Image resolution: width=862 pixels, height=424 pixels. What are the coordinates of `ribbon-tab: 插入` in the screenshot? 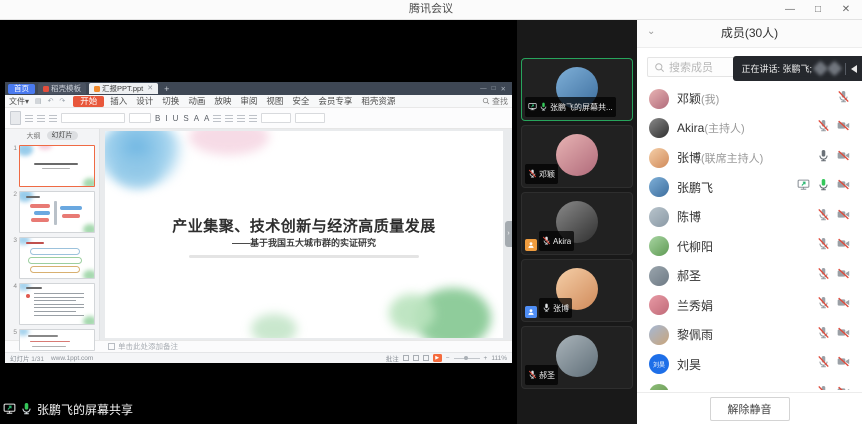 It's located at (118, 101).